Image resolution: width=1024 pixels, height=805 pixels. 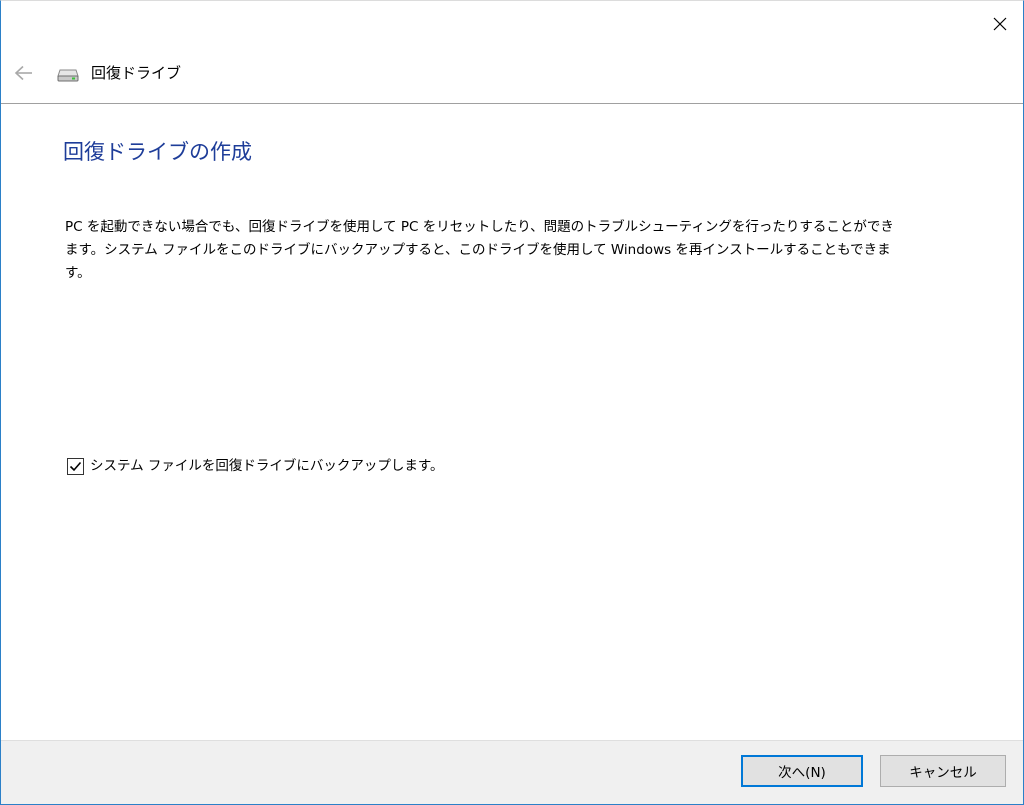 What do you see at coordinates (512, 76) in the screenshot?
I see `navigation-bar: 回復ドライブ` at bounding box center [512, 76].